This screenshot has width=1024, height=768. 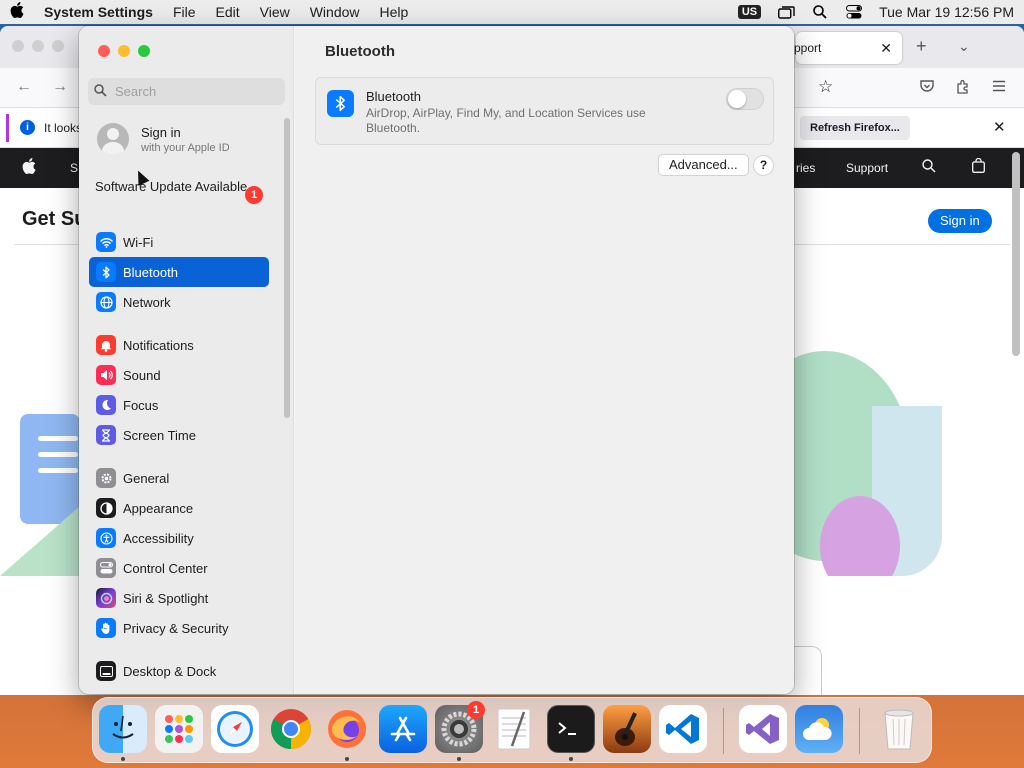 I want to click on bookmark-star-icon: ☆, so click(x=825, y=87).